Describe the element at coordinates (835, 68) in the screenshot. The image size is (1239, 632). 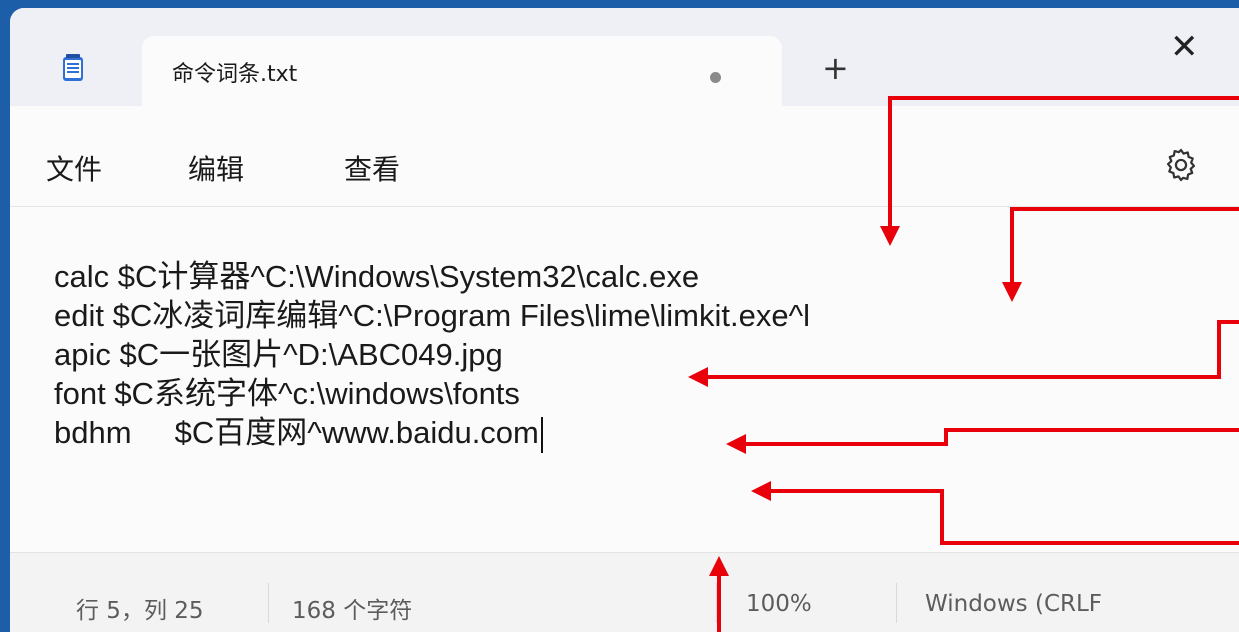
I see `new-tab-button: +` at that location.